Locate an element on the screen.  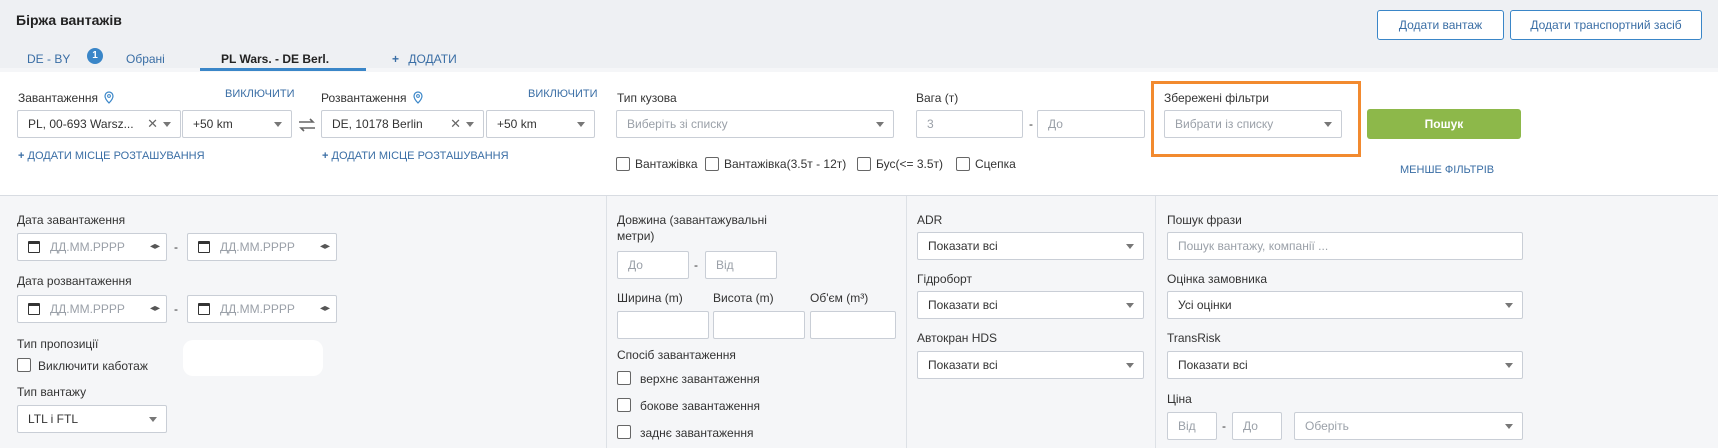
loading-date-label: Дата завантаження is located at coordinates (71, 220).